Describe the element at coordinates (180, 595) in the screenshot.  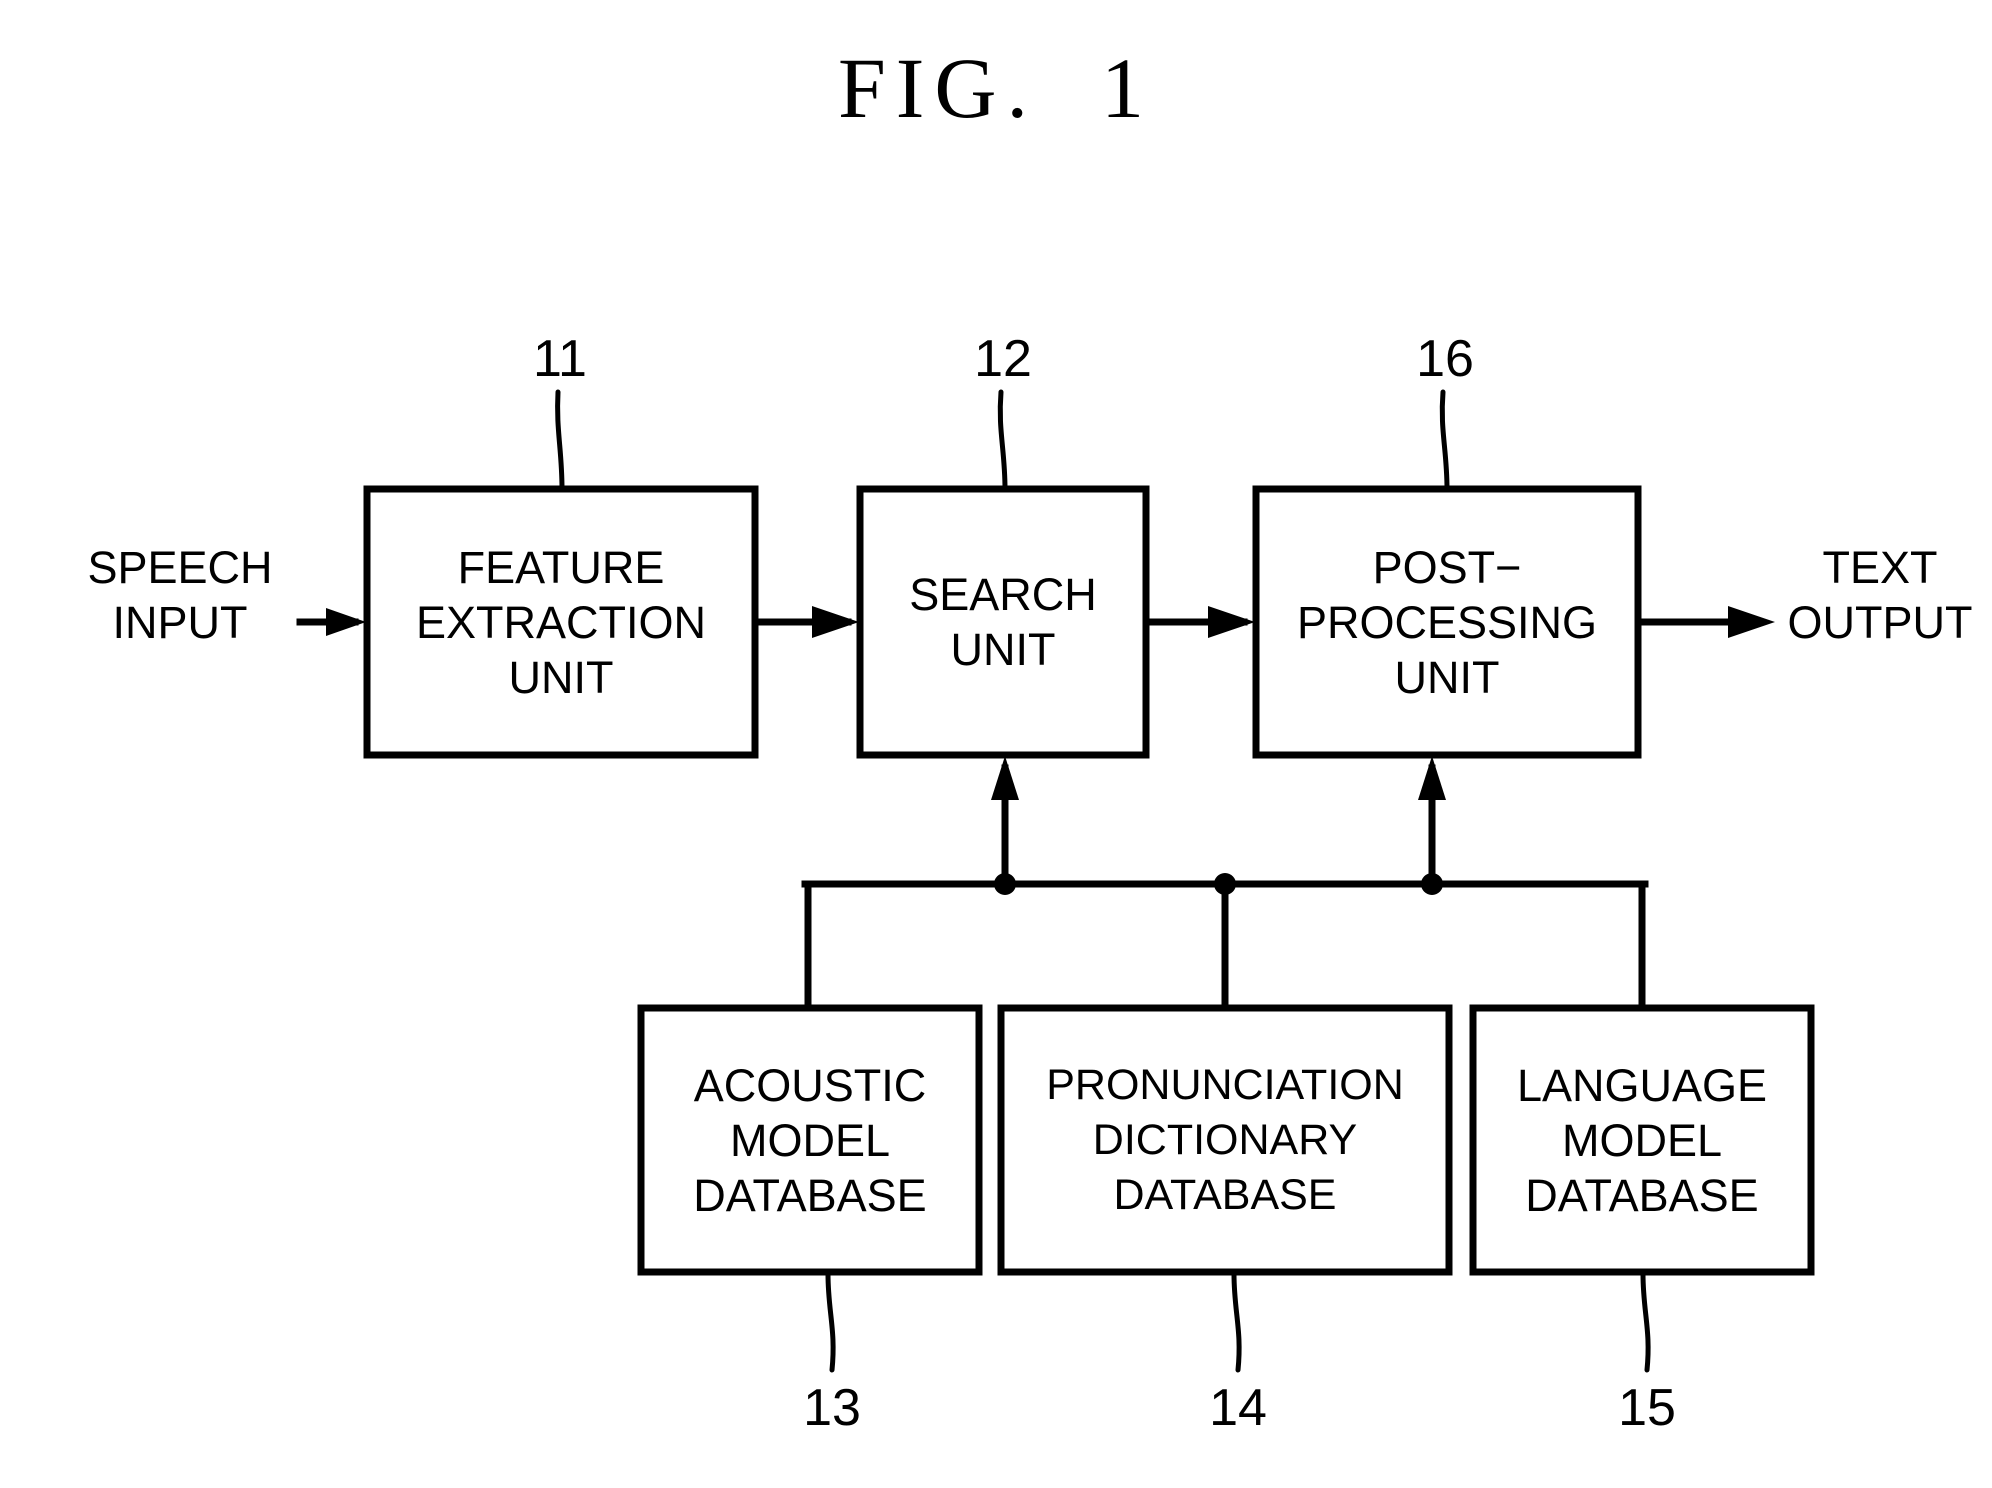
I see `speech-input-label: SPEECH INPUT` at that location.